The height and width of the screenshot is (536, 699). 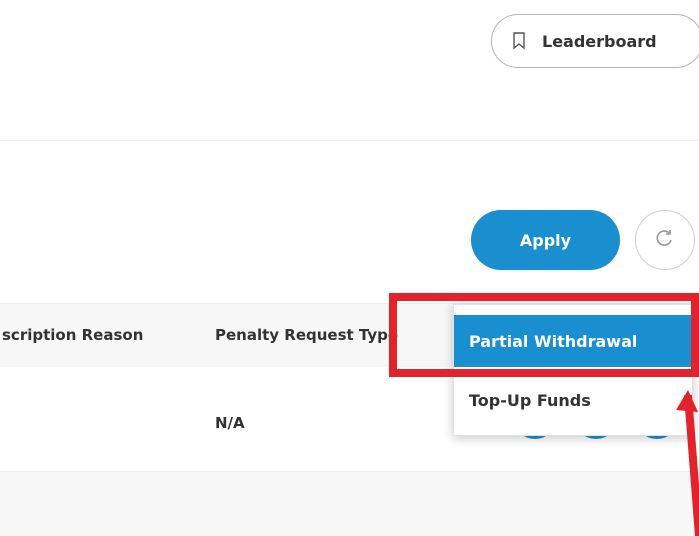 I want to click on dropdown-option-top-up-funds: Top-Up Funds, so click(x=573, y=400).